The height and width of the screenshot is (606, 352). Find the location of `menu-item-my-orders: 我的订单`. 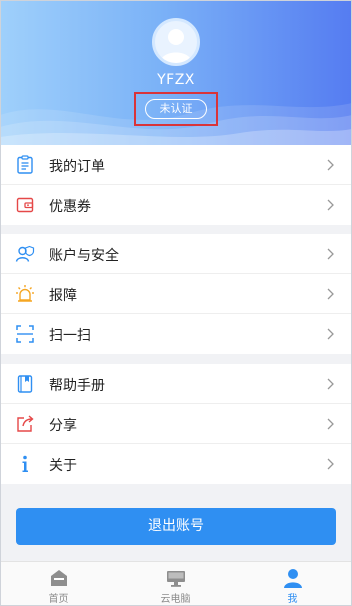

menu-item-my-orders: 我的订单 is located at coordinates (176, 165).